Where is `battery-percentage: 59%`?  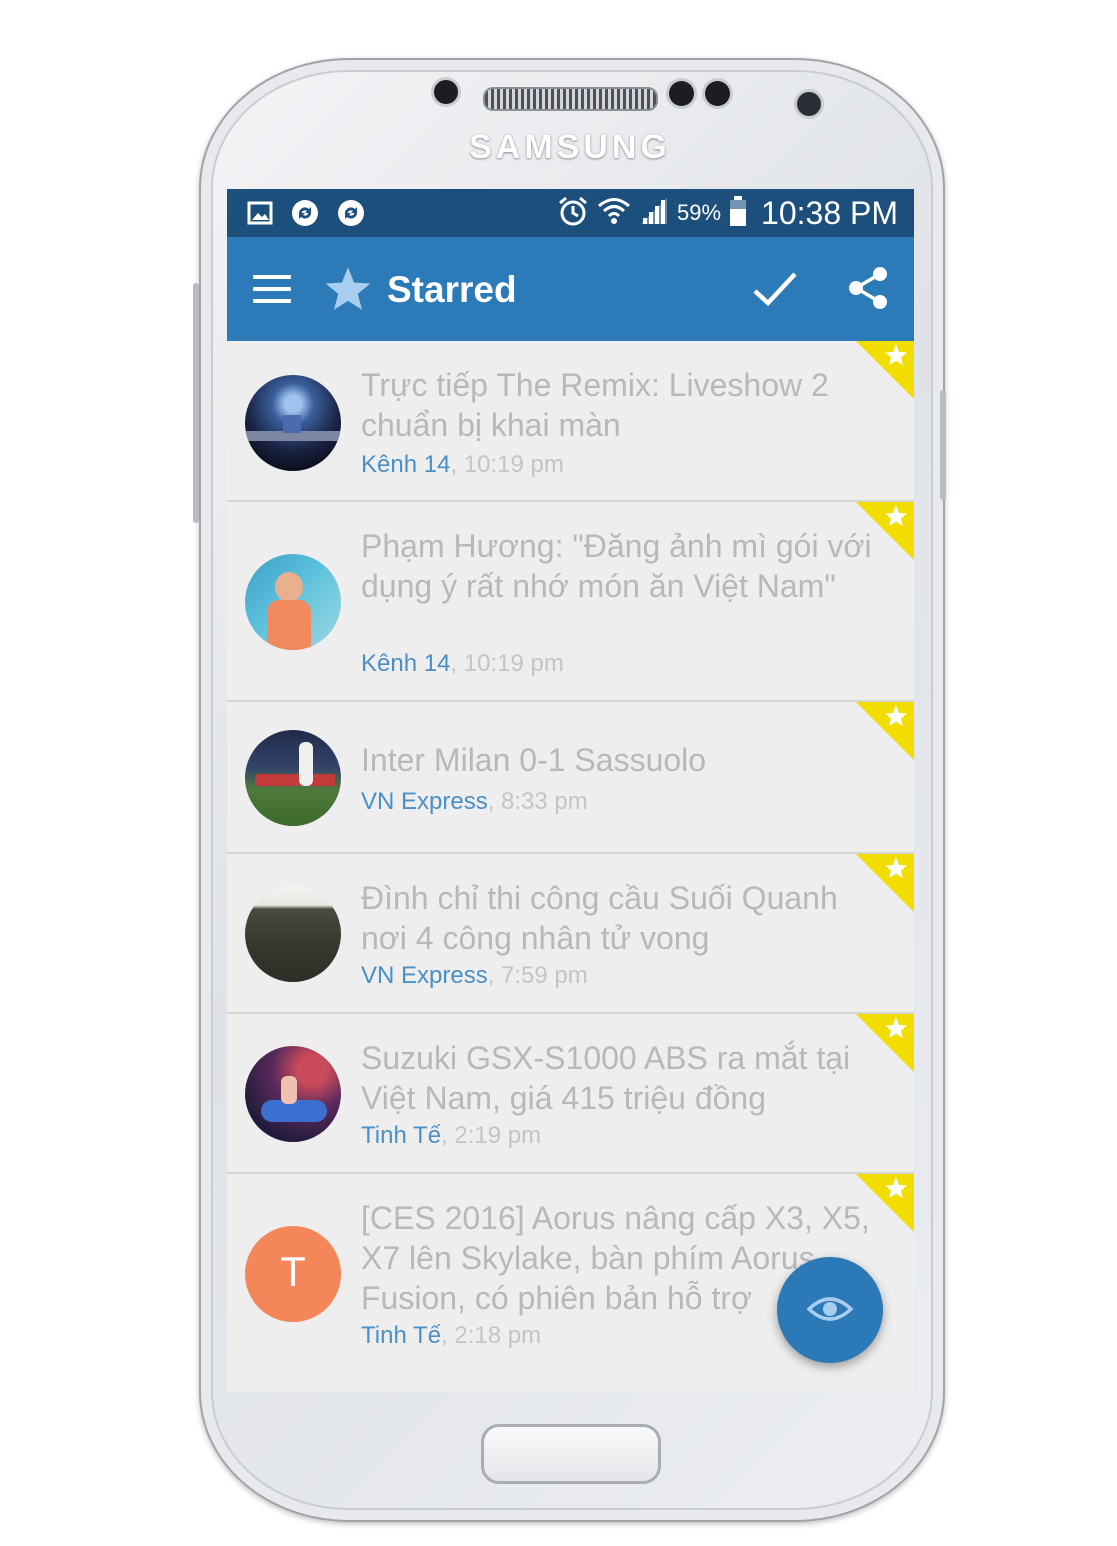 battery-percentage: 59% is located at coordinates (699, 212).